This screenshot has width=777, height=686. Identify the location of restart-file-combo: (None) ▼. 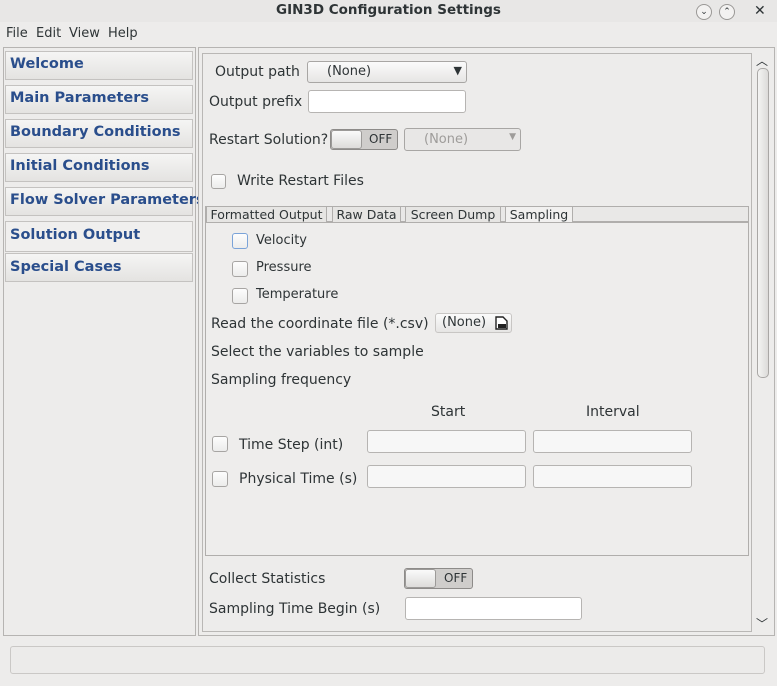
(462, 139).